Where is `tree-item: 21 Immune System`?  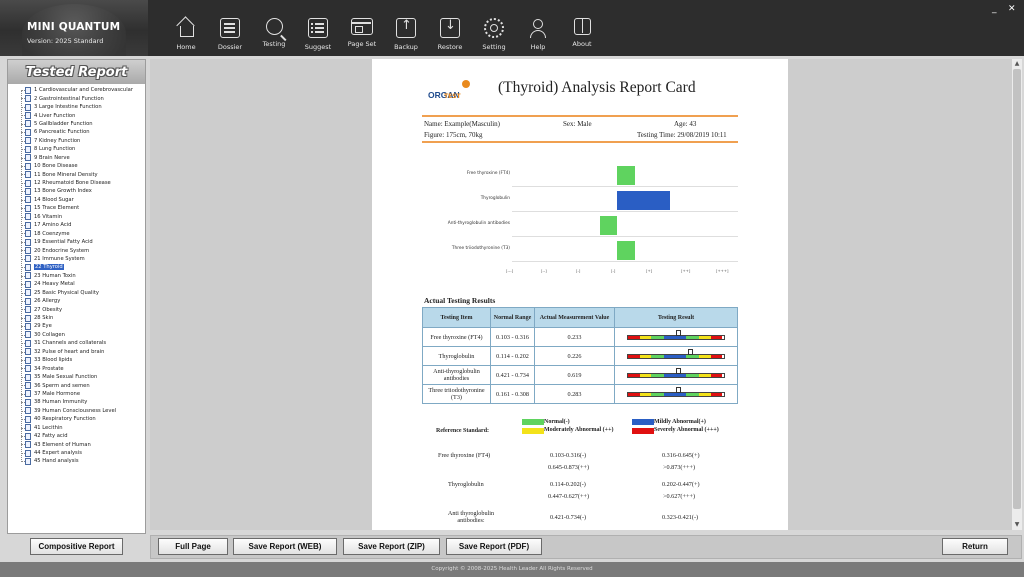
tree-item: 21 Immune System is located at coordinates (82, 259).